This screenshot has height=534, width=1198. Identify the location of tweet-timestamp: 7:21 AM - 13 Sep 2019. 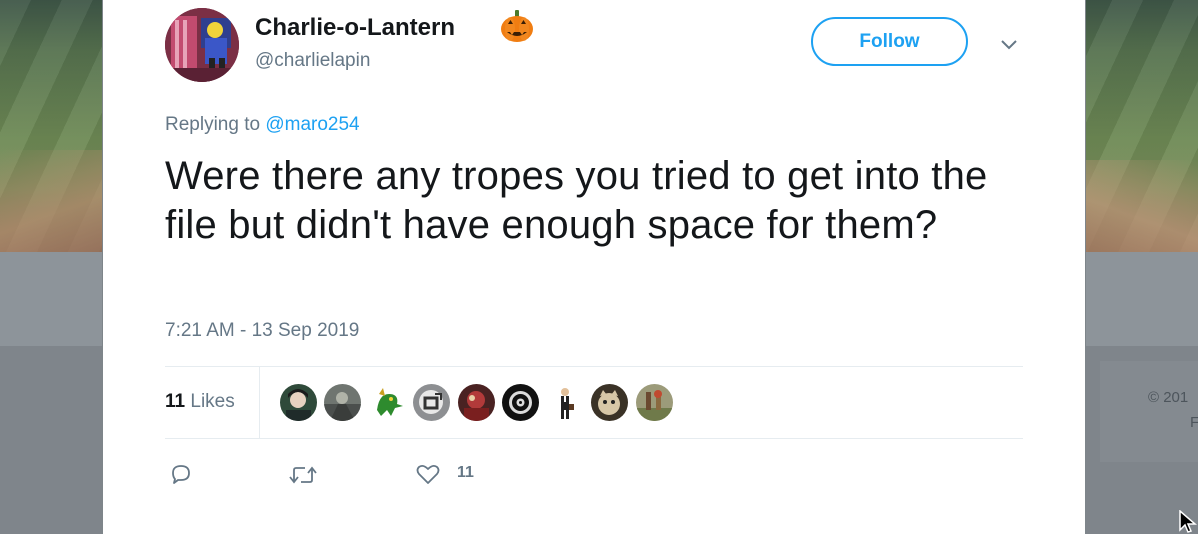
(262, 331).